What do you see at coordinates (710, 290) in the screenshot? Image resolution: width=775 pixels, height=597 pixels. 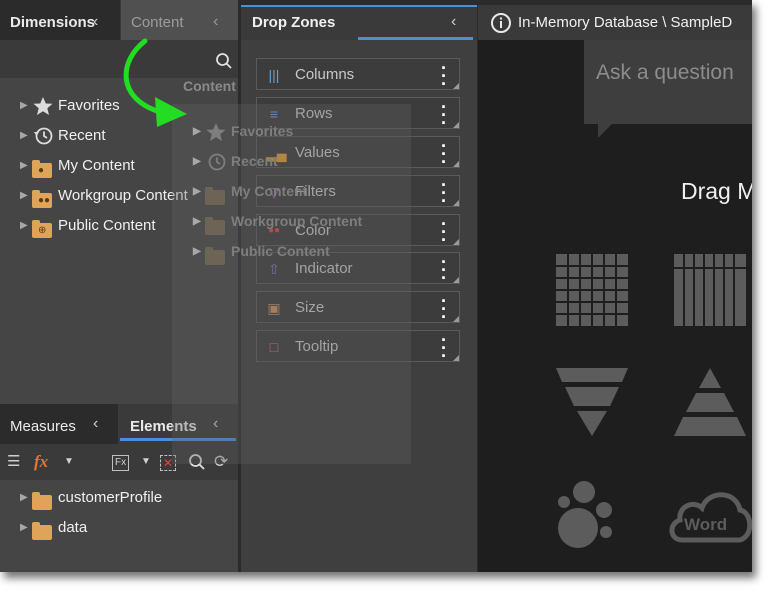 I see `pivot-chart-icon` at bounding box center [710, 290].